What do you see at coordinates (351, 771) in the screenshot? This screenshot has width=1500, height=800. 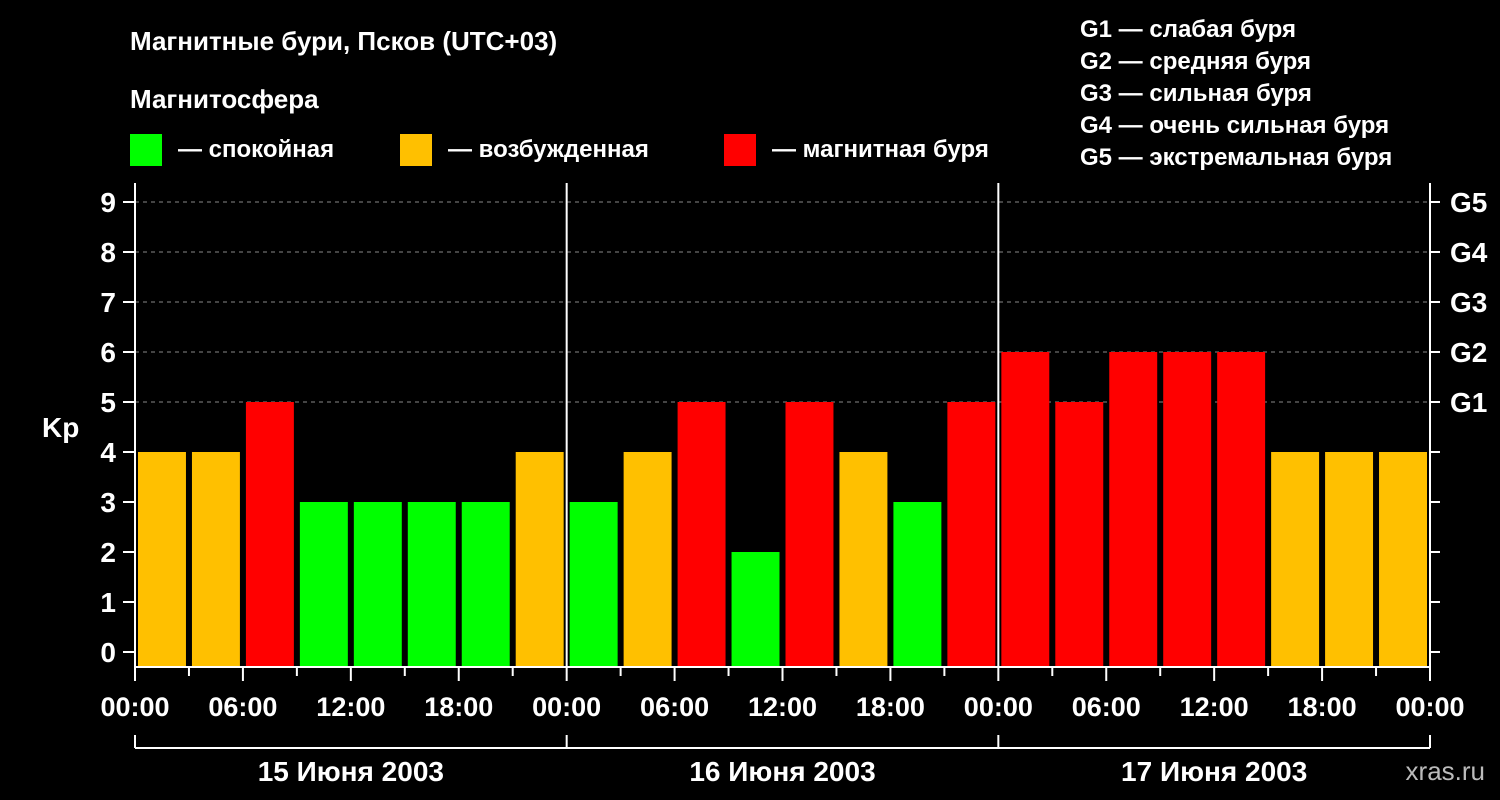 I see `day-label: 15 Июня 2003` at bounding box center [351, 771].